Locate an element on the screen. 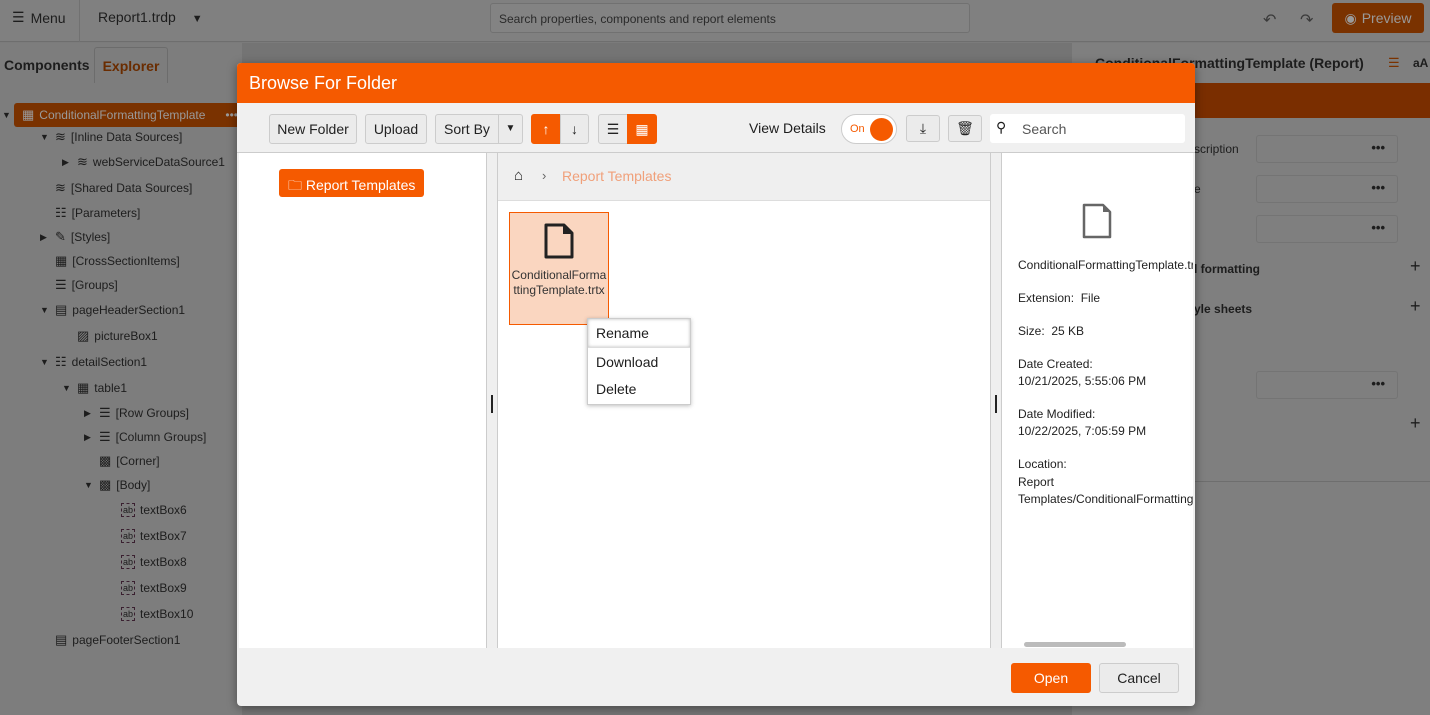  context-menu-rename: Rename is located at coordinates (639, 333).